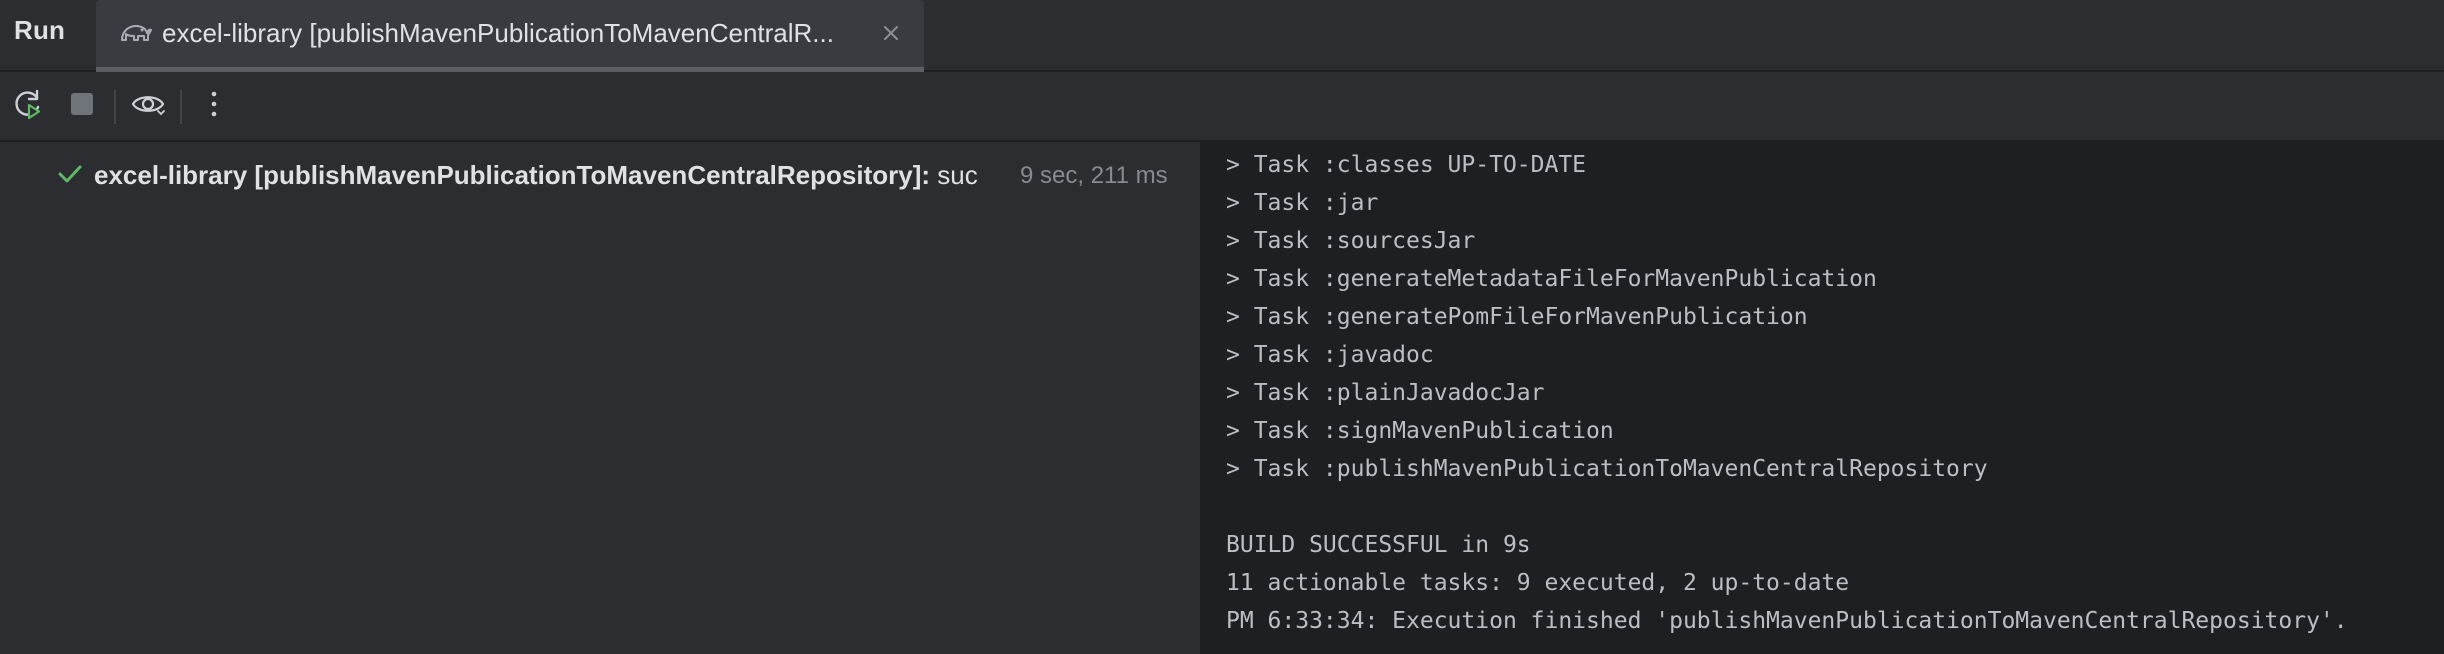 The height and width of the screenshot is (654, 2444). What do you see at coordinates (1094, 175) in the screenshot?
I see `duration: 9 sec, 211 ms` at bounding box center [1094, 175].